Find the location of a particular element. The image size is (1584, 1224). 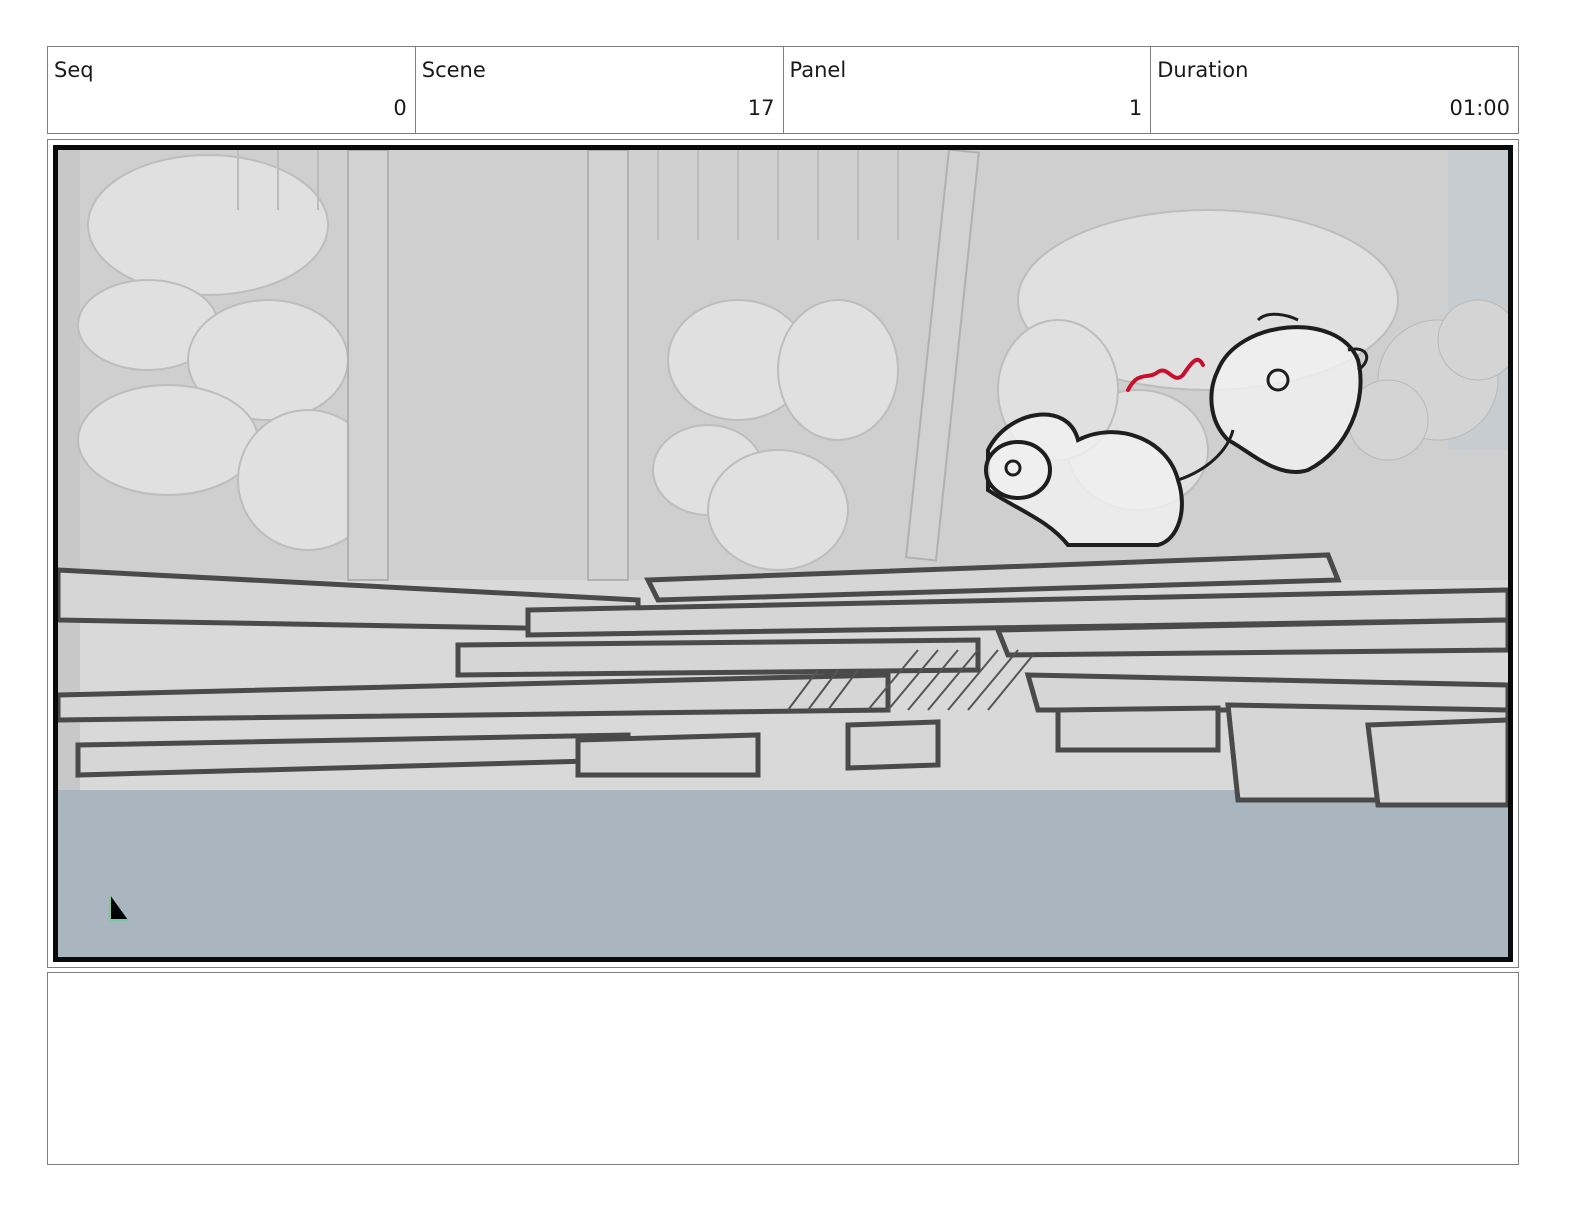

panel-info-header: Seq 0 Scene 17 Panel 1 Duration 01:00 is located at coordinates (783, 90).